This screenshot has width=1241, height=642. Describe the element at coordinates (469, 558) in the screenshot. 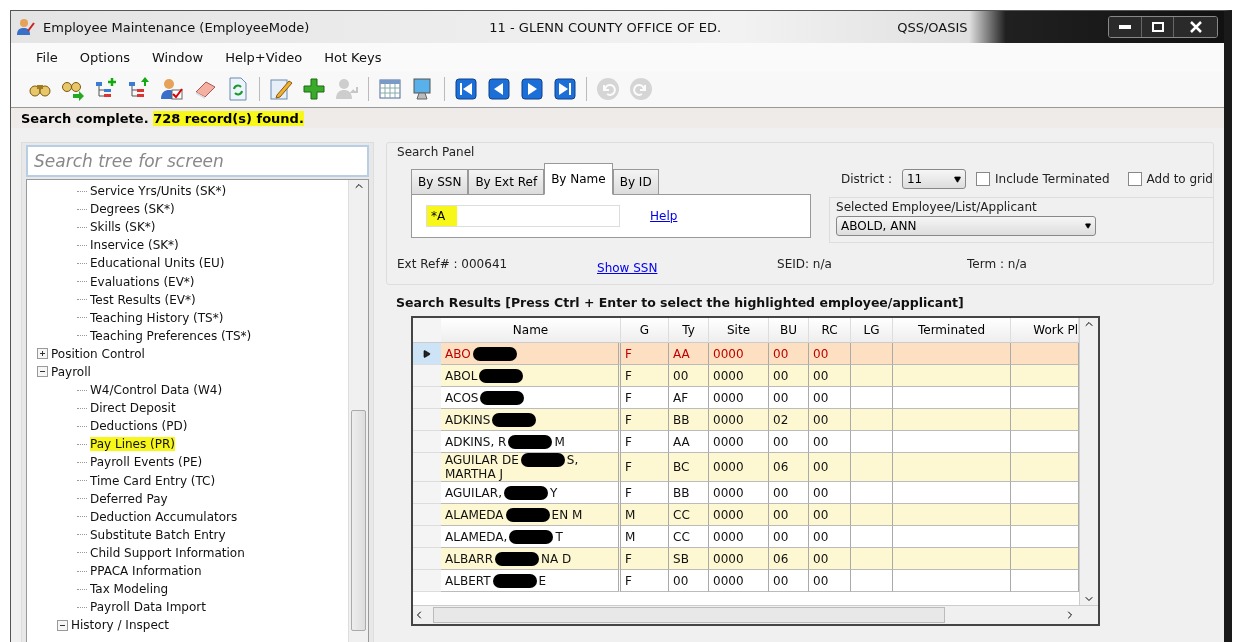

I see `table-cell: ALBARR` at that location.